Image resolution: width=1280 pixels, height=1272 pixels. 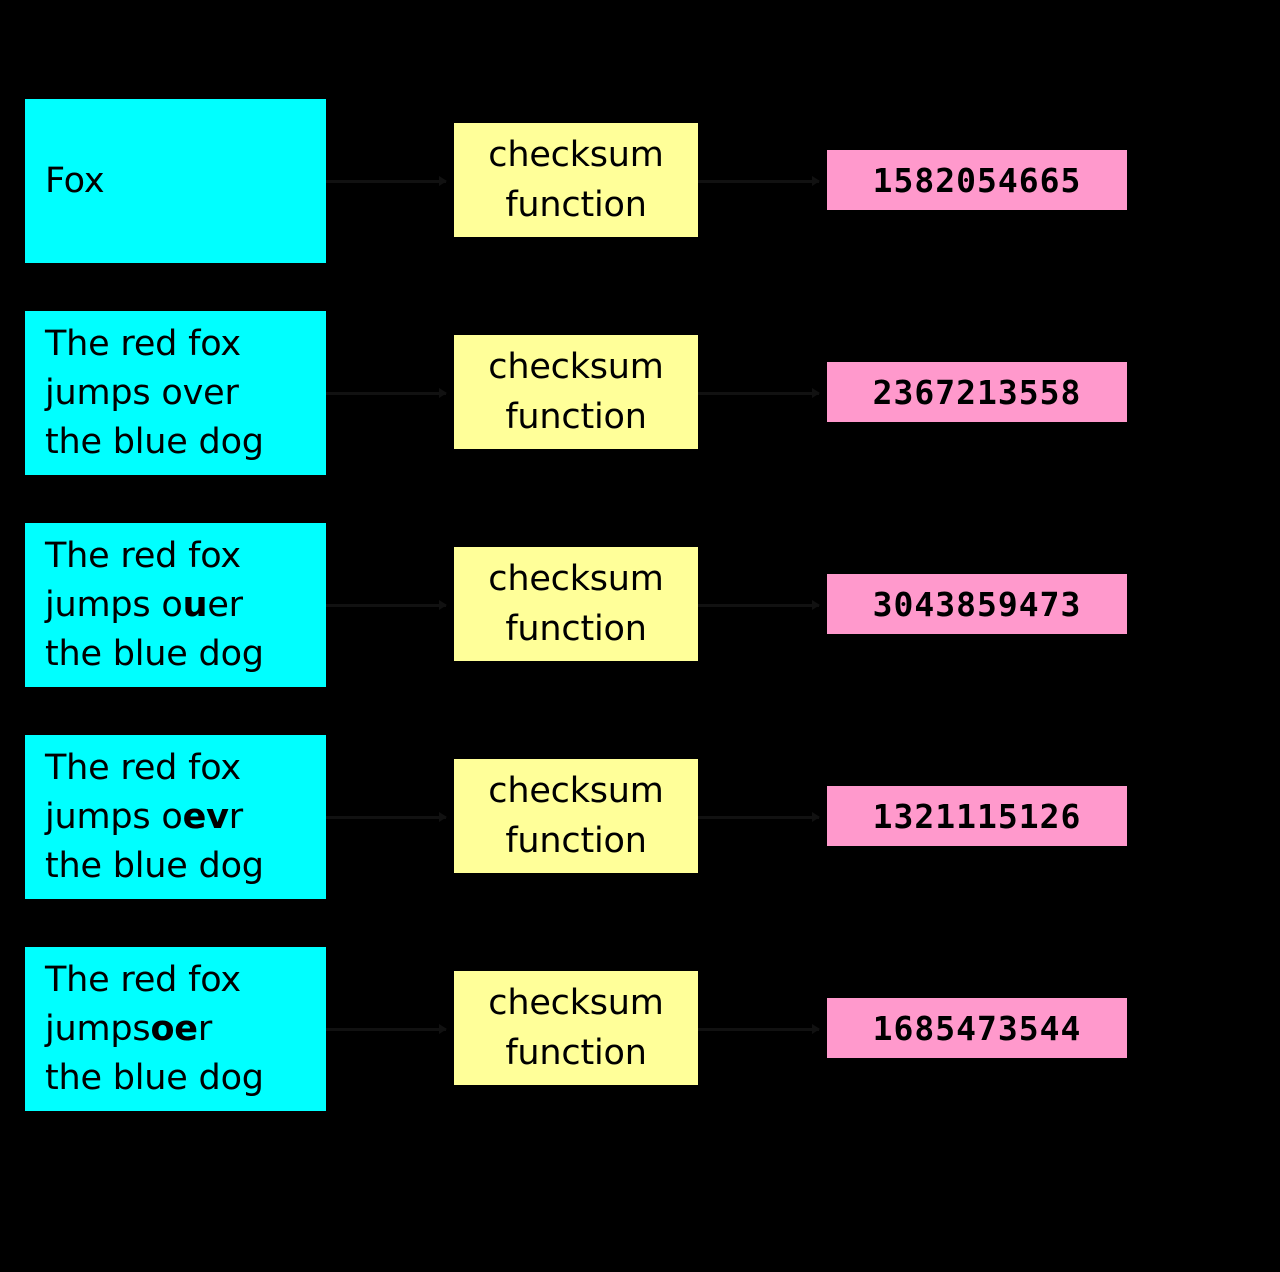 I want to click on input-text-box: The red fox jumps over the blue dog, so click(x=175, y=393).